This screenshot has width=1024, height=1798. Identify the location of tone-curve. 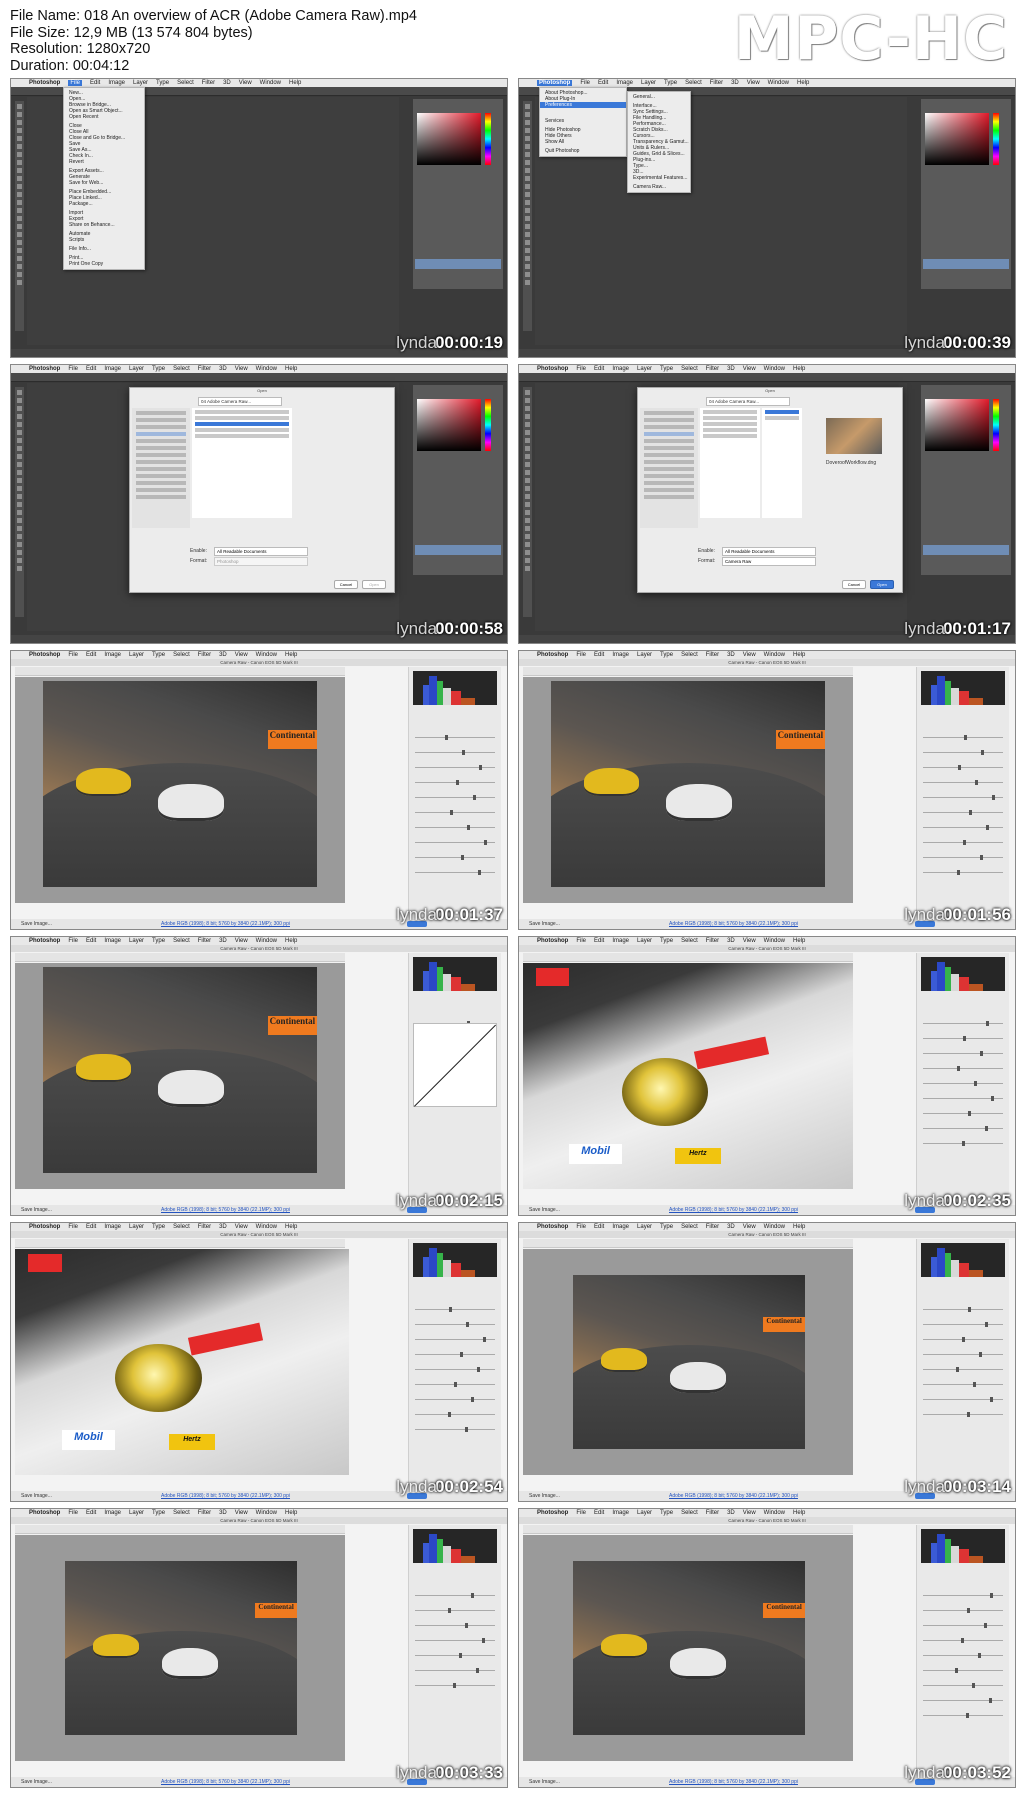
(455, 1065).